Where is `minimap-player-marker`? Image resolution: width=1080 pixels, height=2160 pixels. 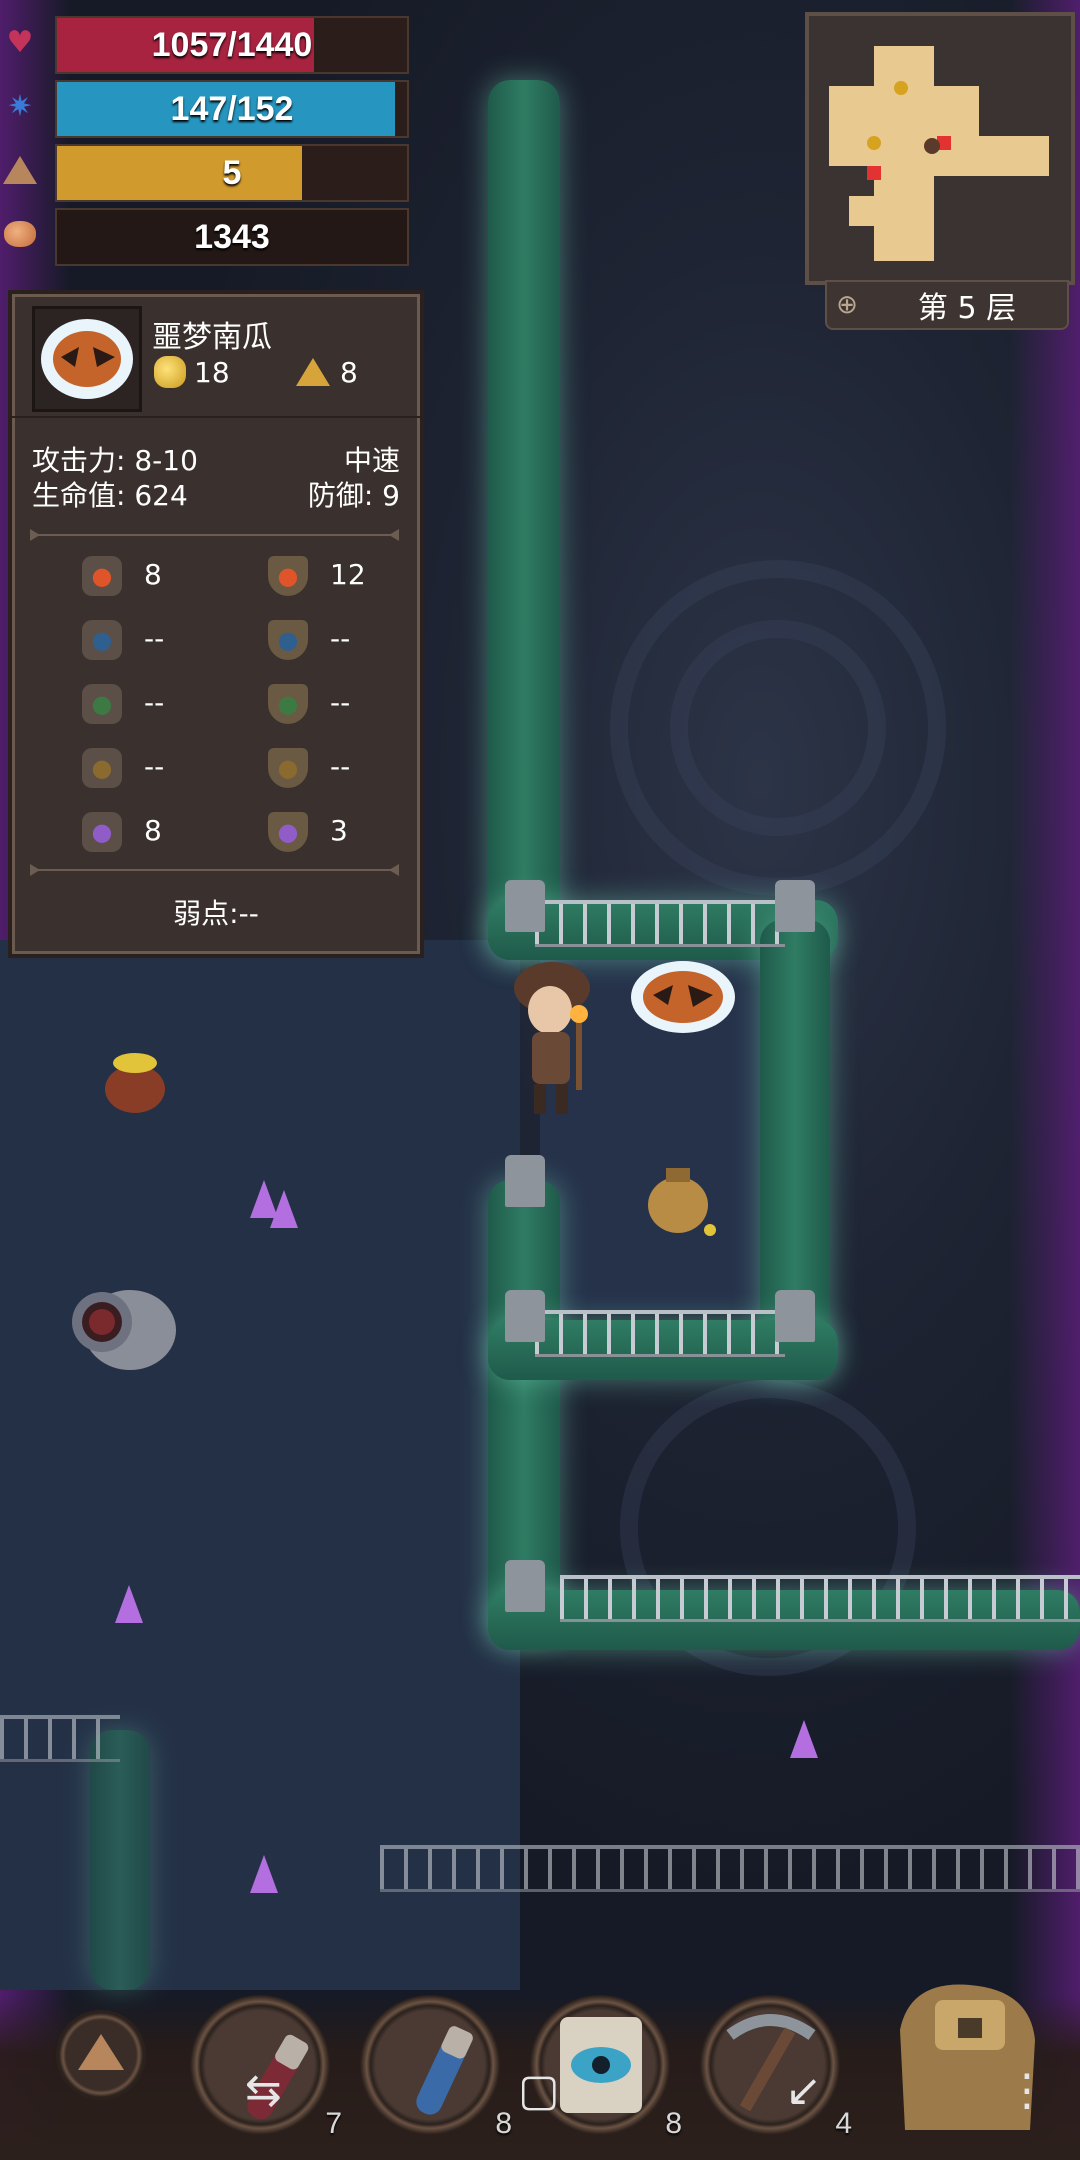 minimap-player-marker is located at coordinates (932, 146).